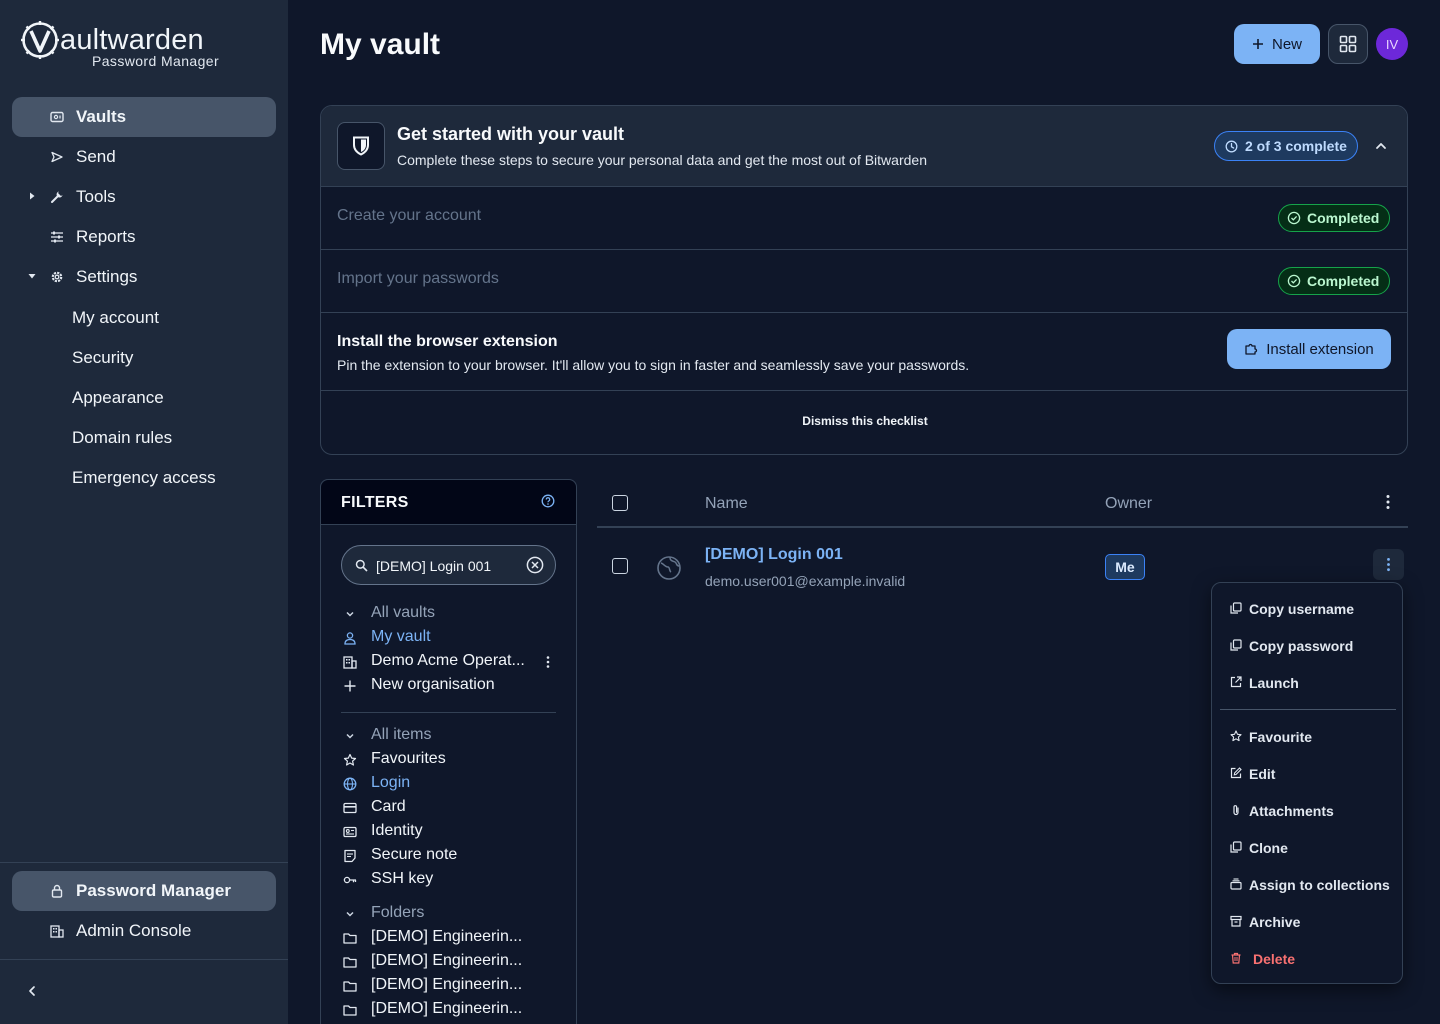 The width and height of the screenshot is (1440, 1024). Describe the element at coordinates (144, 157) in the screenshot. I see `sidebar-item-send: Send` at that location.